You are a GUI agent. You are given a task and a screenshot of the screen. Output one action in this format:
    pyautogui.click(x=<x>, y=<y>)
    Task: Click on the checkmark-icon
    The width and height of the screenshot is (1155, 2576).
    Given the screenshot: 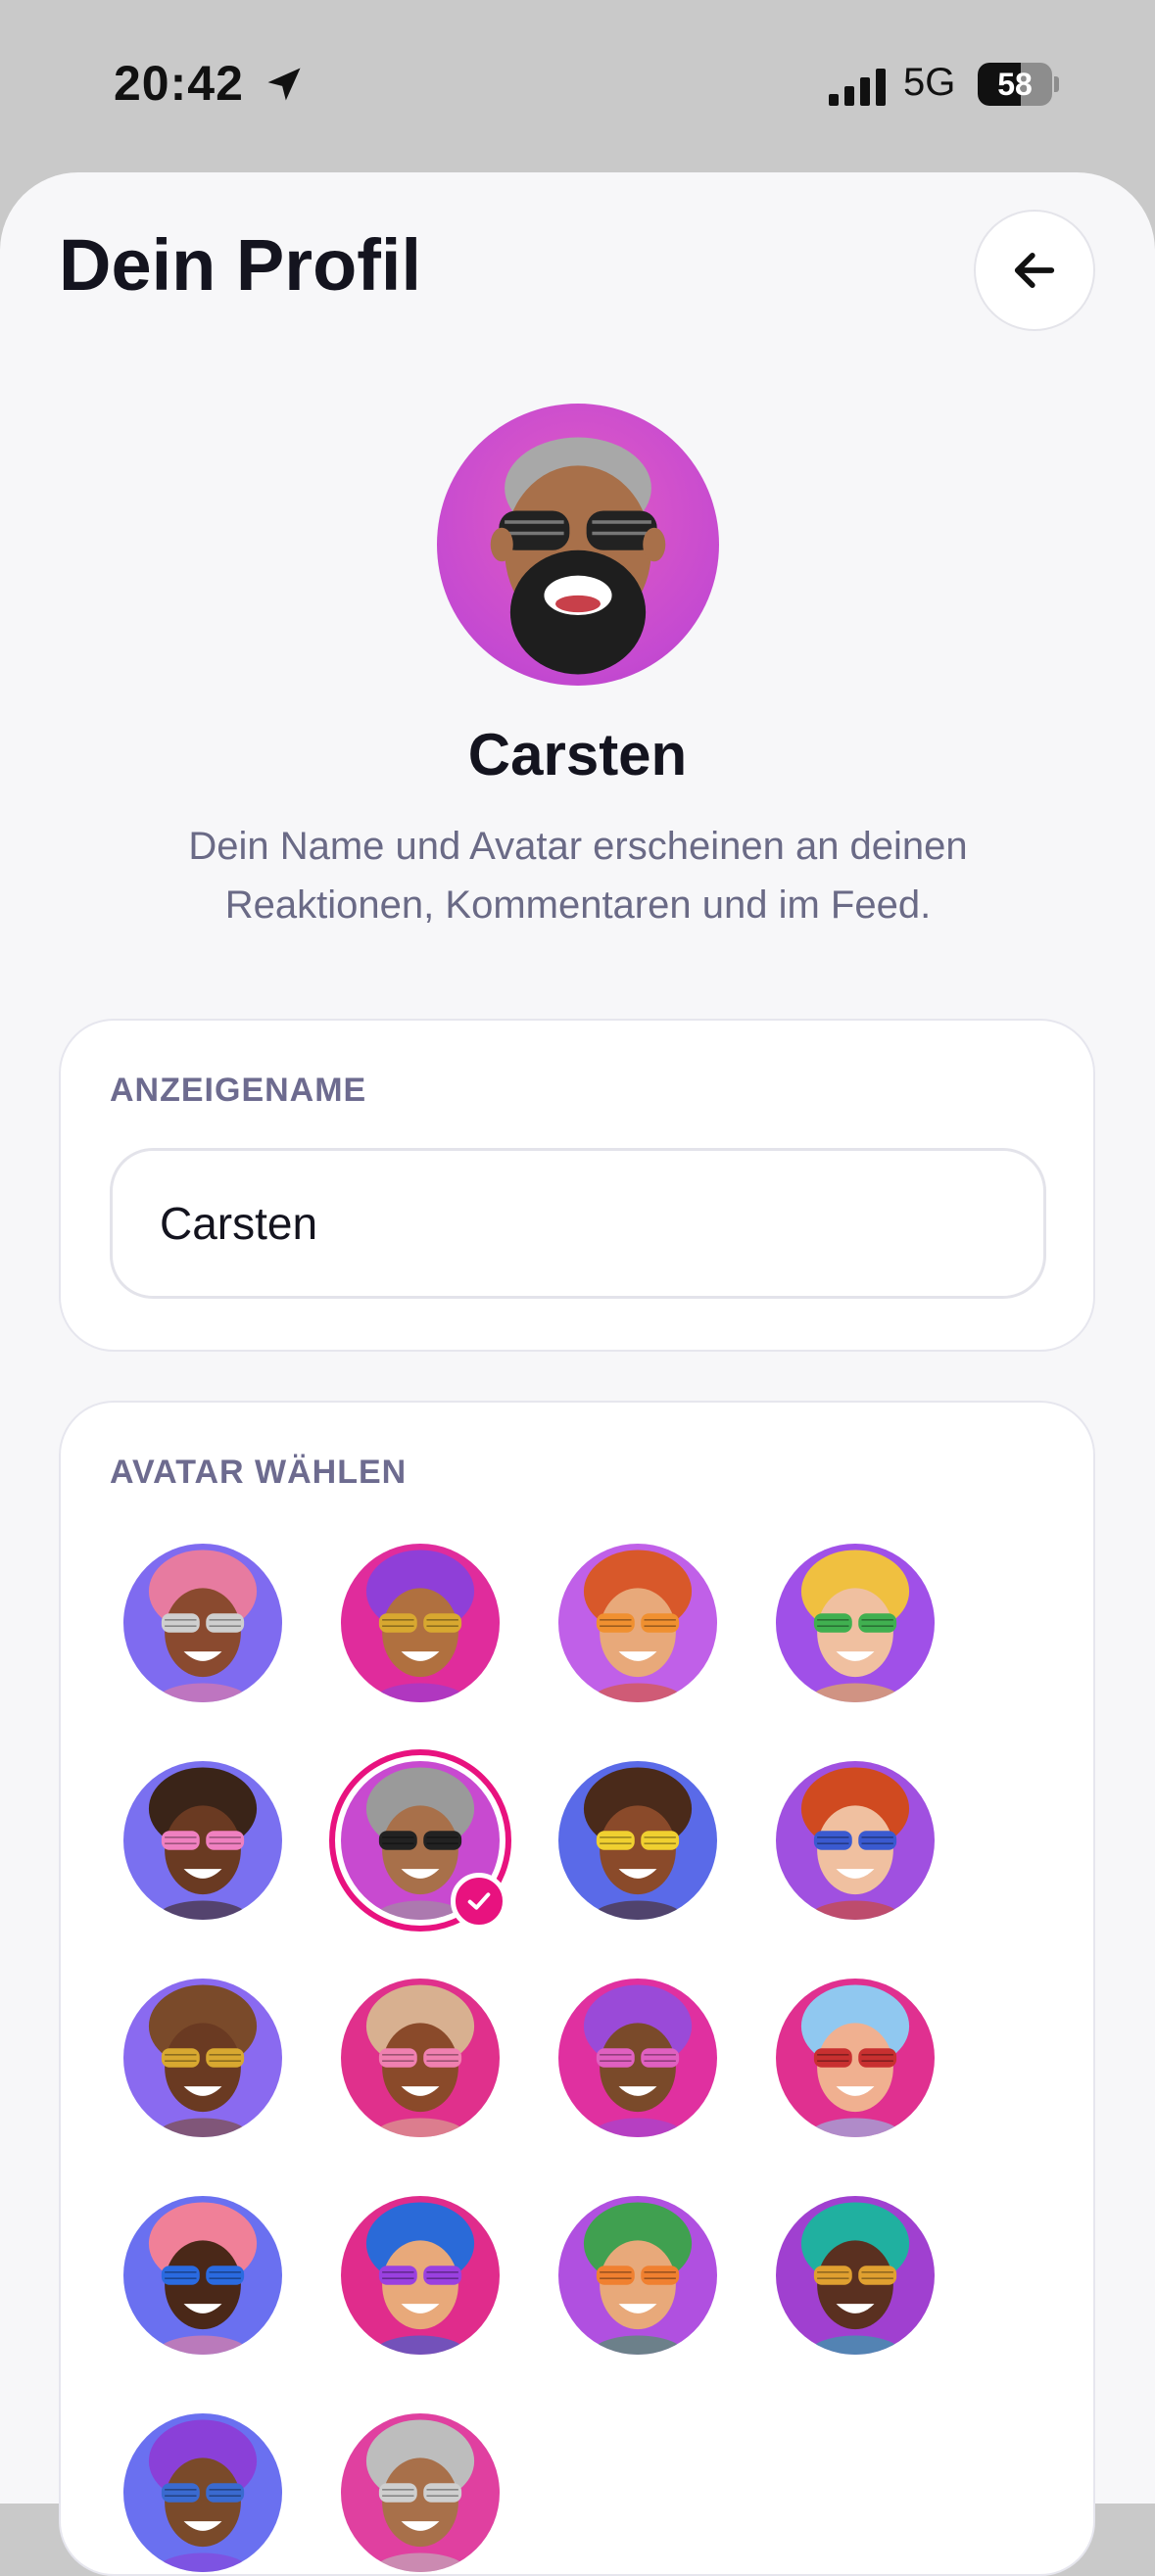 What is the action you would take?
    pyautogui.click(x=479, y=1902)
    